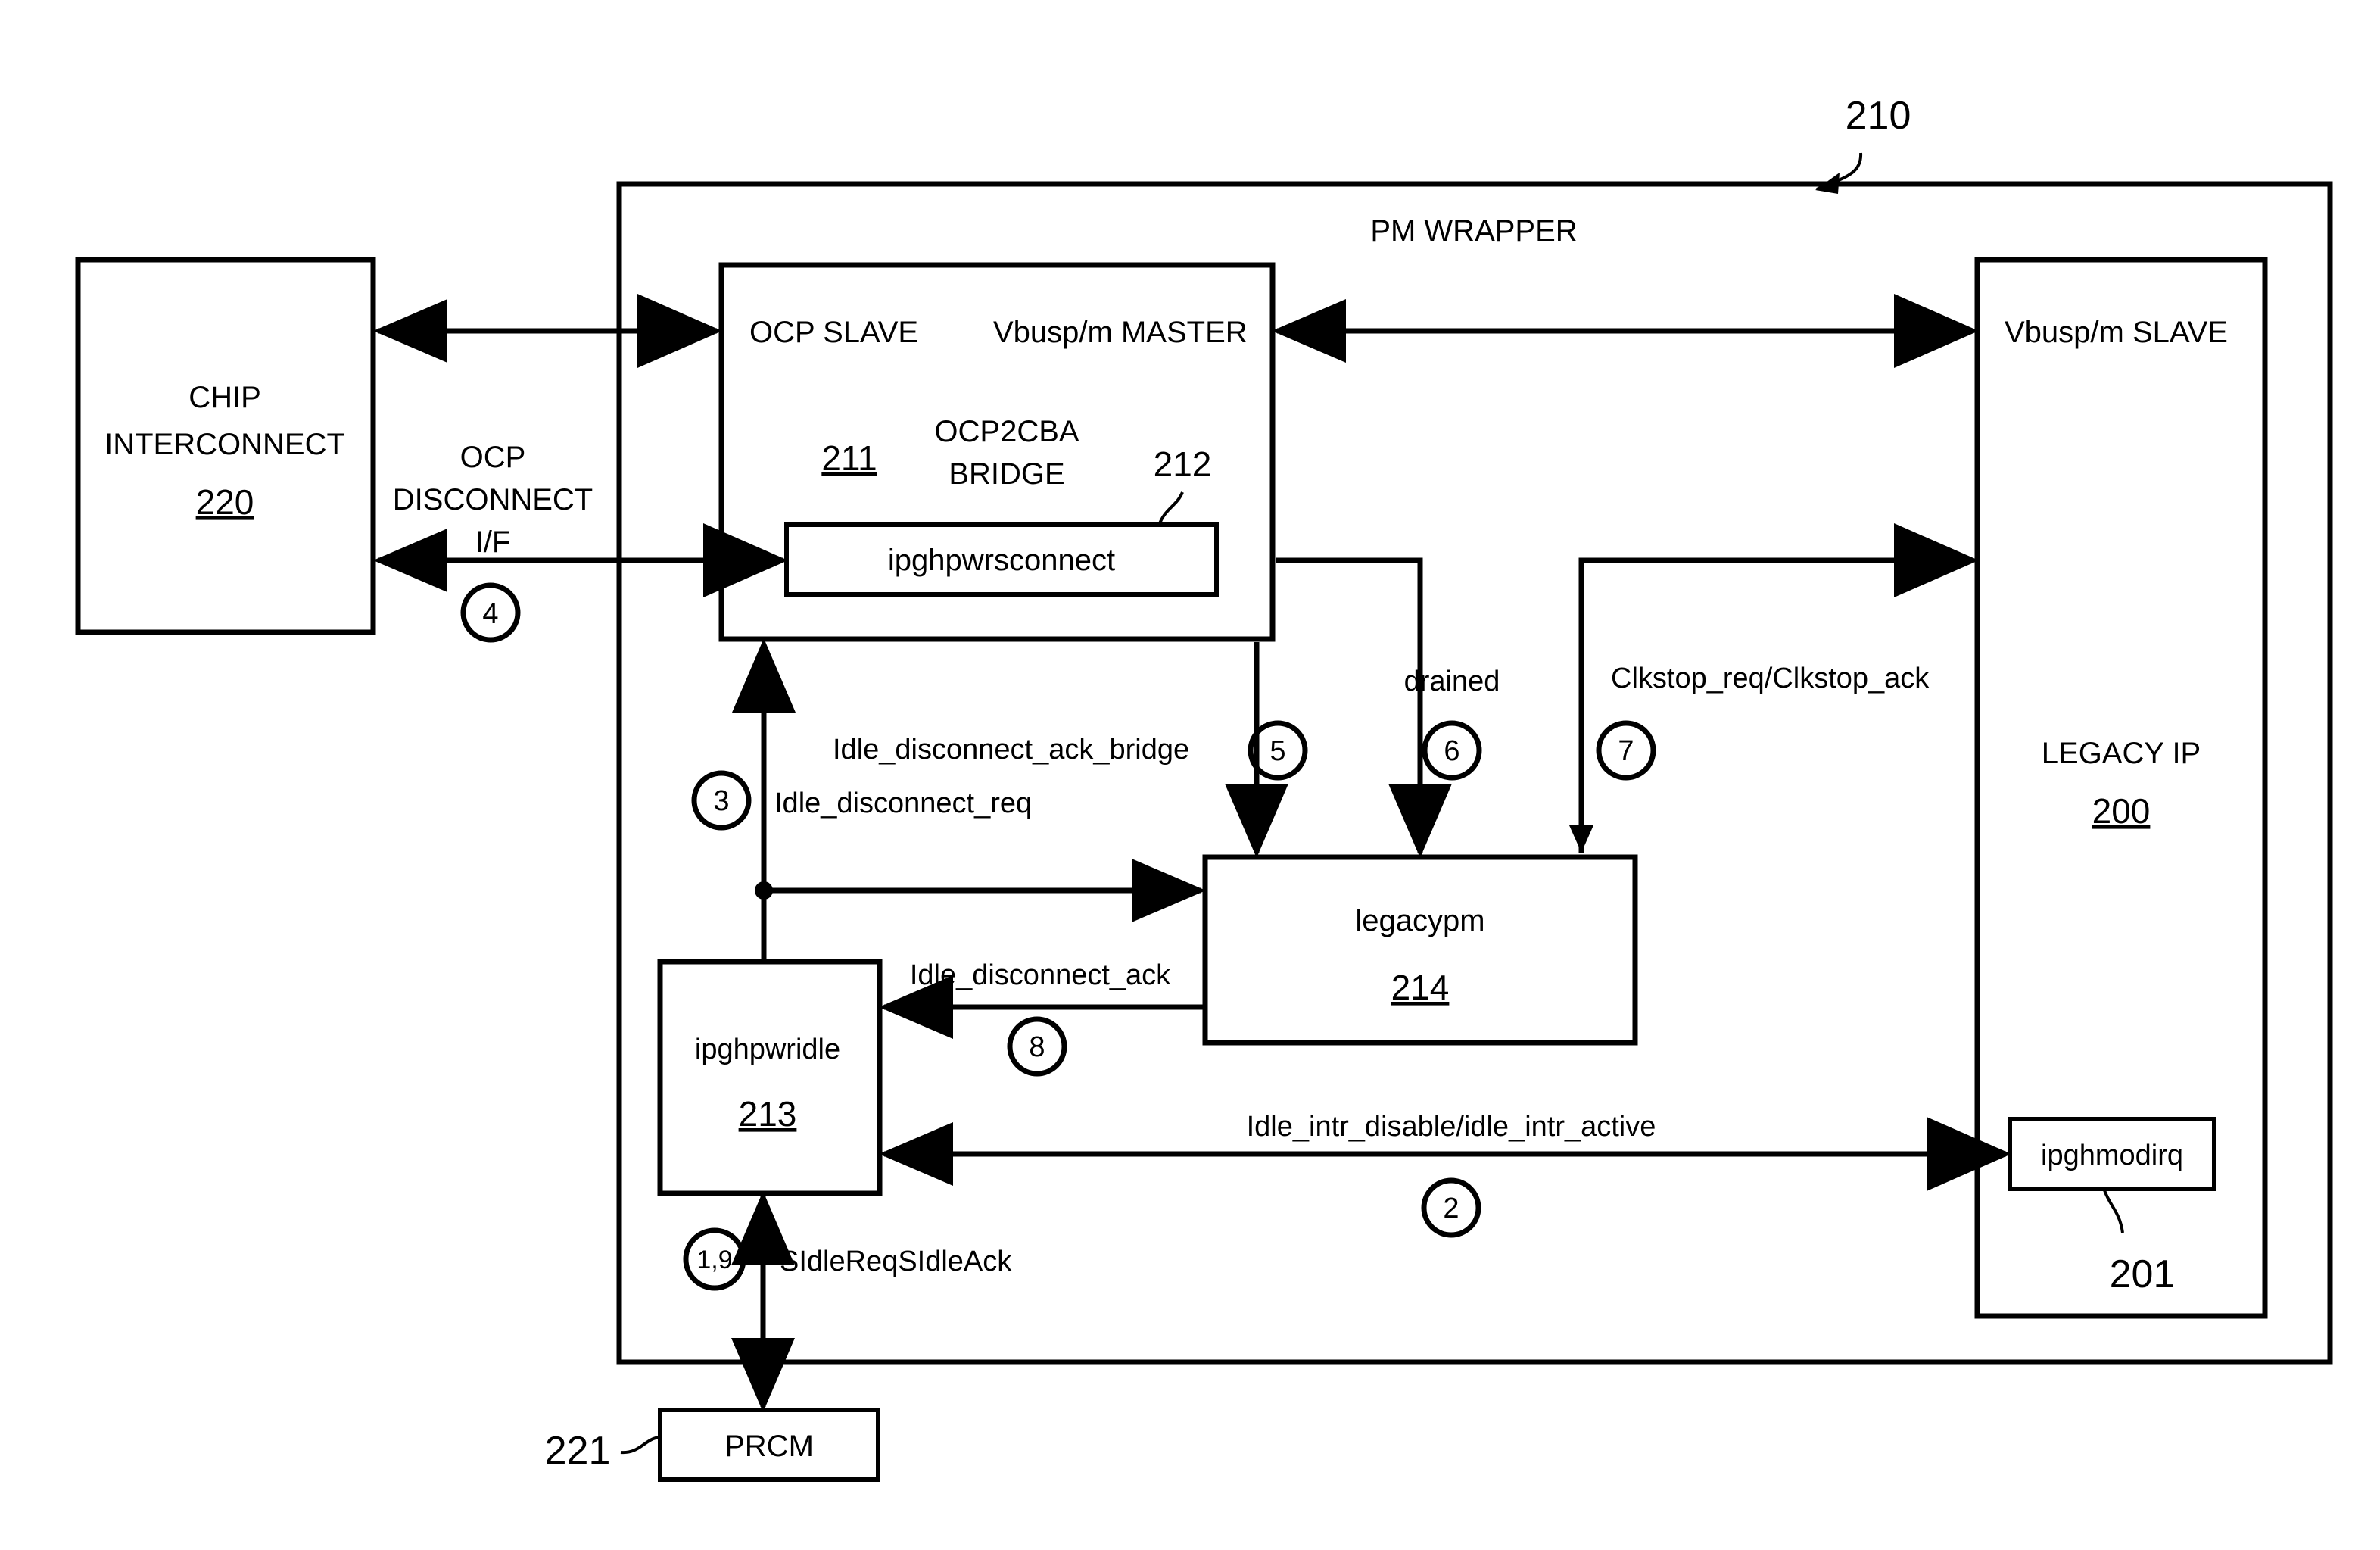 Image resolution: width=2380 pixels, height=1550 pixels. Describe the element at coordinates (2113, 1211) in the screenshot. I see `ref-201-leader` at that location.